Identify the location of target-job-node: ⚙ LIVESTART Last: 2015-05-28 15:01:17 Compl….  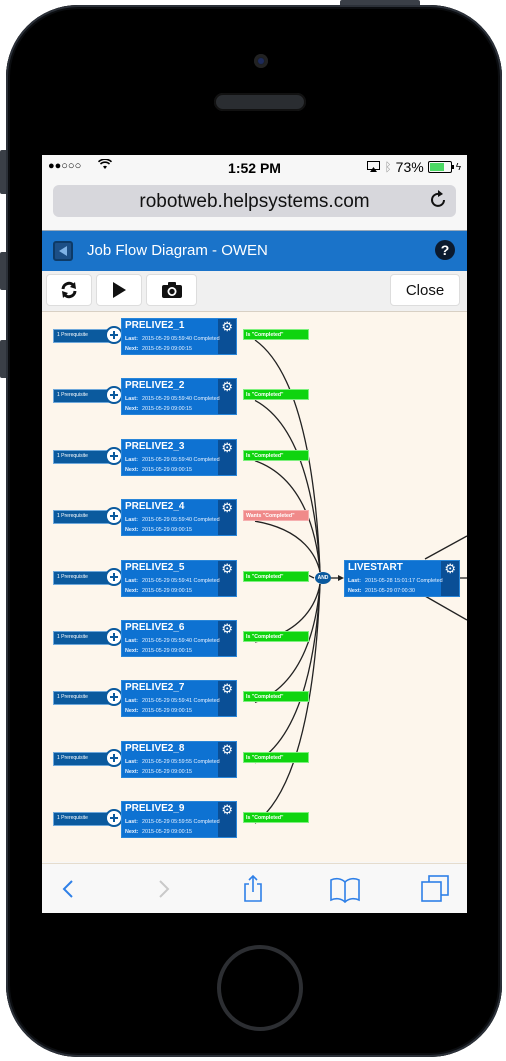
(402, 578).